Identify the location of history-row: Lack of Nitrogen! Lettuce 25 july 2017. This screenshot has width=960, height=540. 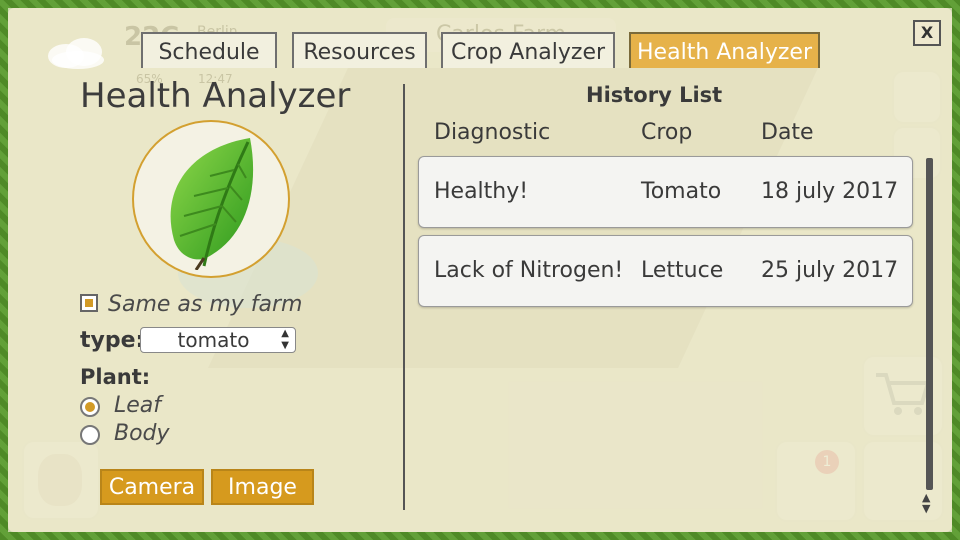
(665, 271).